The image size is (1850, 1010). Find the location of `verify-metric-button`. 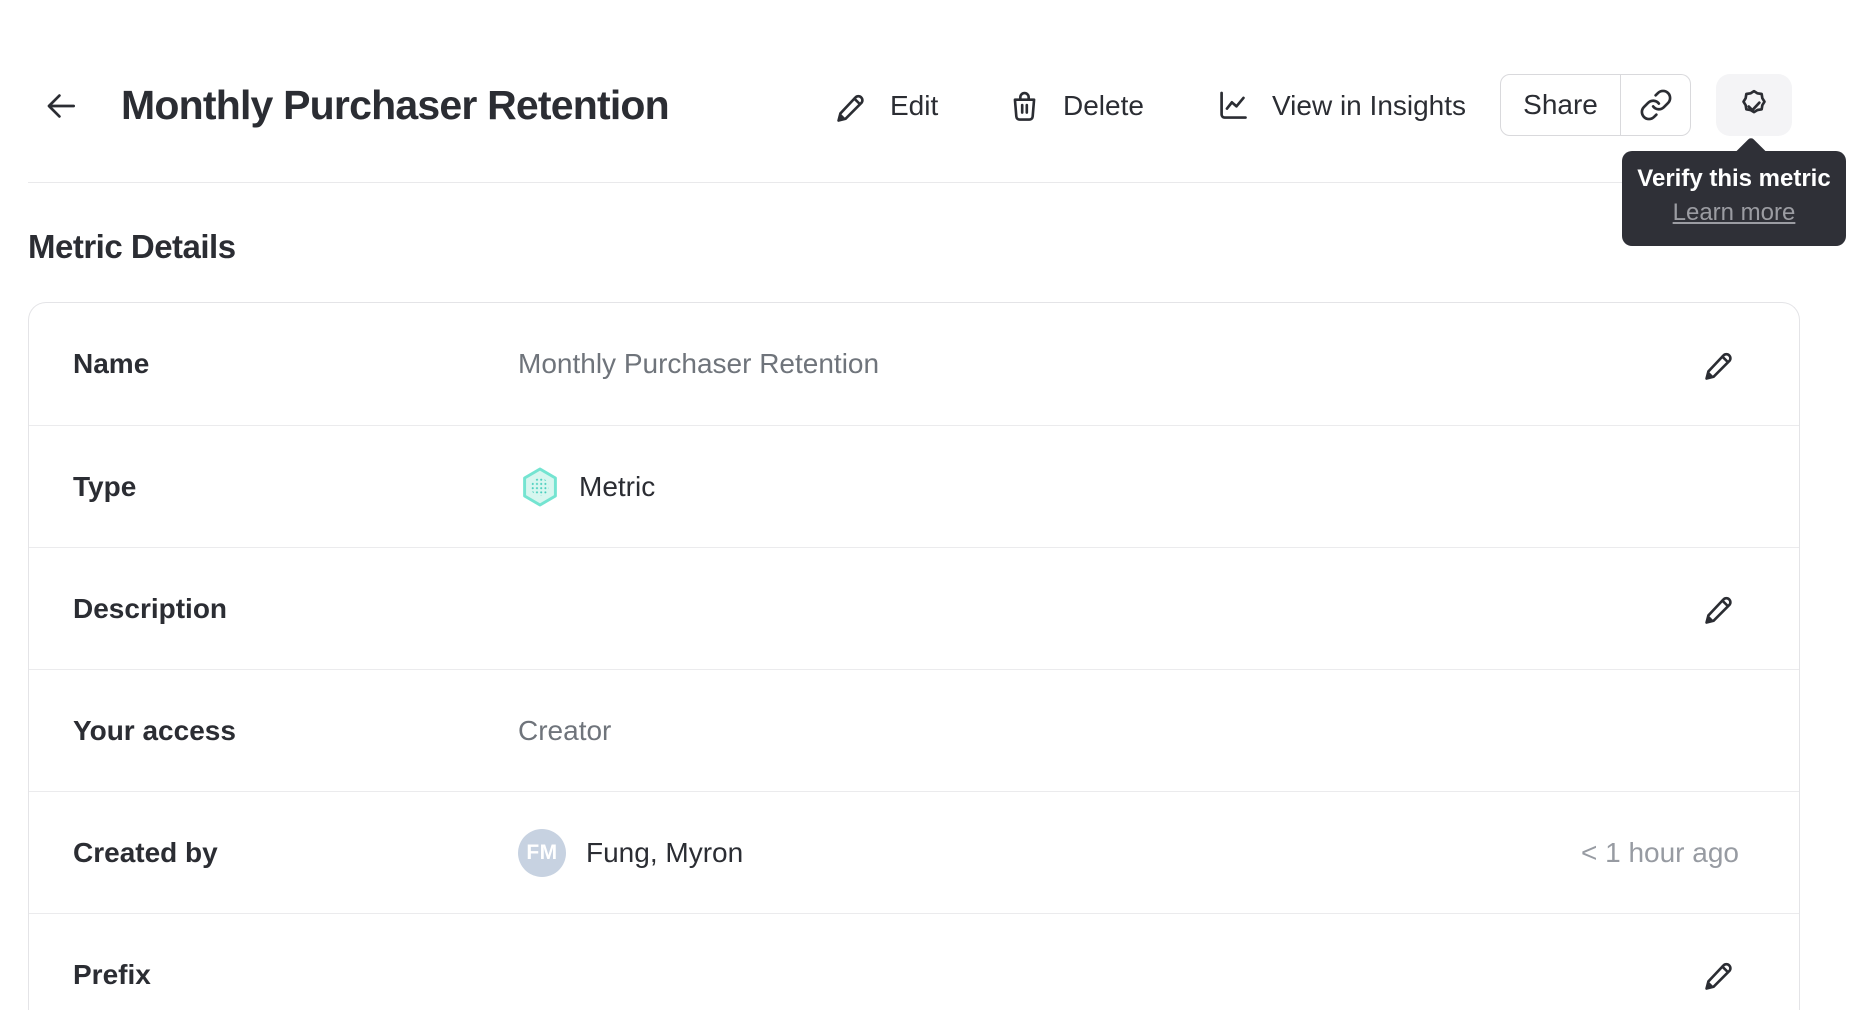

verify-metric-button is located at coordinates (1754, 105).